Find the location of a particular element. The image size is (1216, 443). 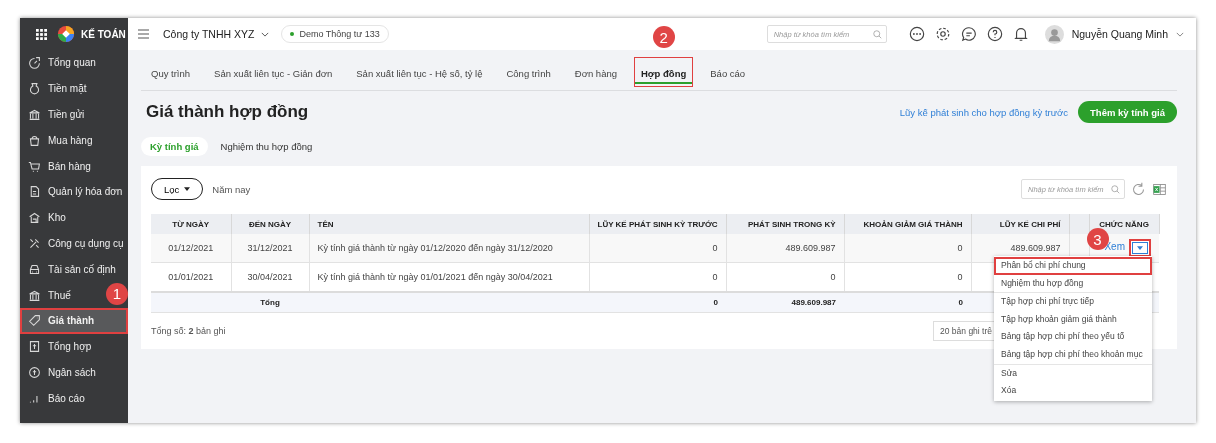

filter-button: Lọc is located at coordinates (177, 189).